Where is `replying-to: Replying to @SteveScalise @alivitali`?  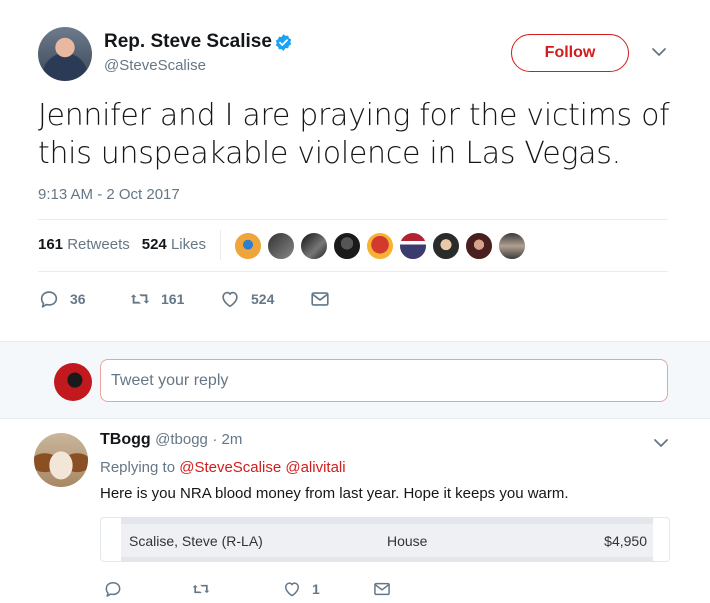
replying-to: Replying to @SteveScalise @alivitali is located at coordinates (223, 467).